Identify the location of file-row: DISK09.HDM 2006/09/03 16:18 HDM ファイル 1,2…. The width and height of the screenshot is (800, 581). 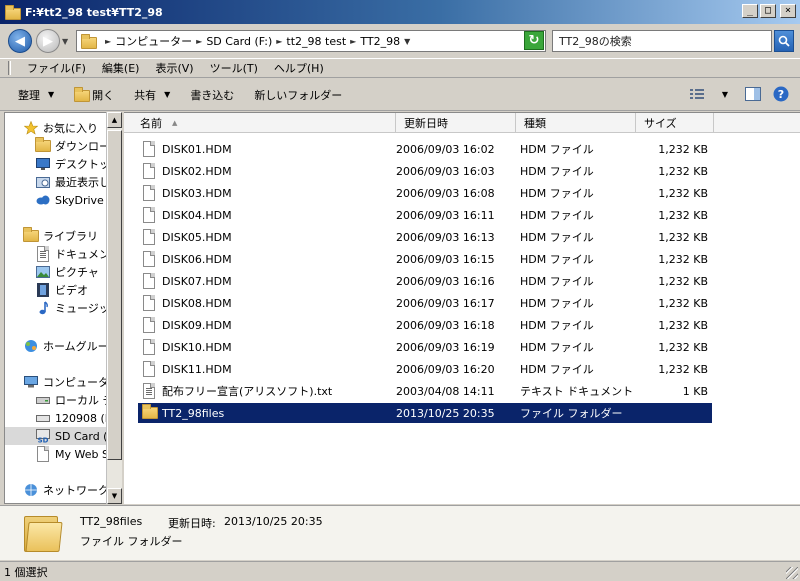
(425, 325).